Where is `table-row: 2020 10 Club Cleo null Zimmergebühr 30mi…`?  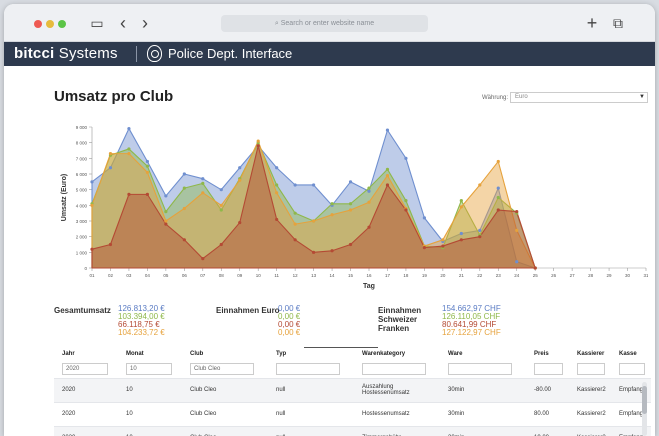 table-row: 2020 10 Club Cleo null Zimmergebühr 30mi… is located at coordinates (352, 430).